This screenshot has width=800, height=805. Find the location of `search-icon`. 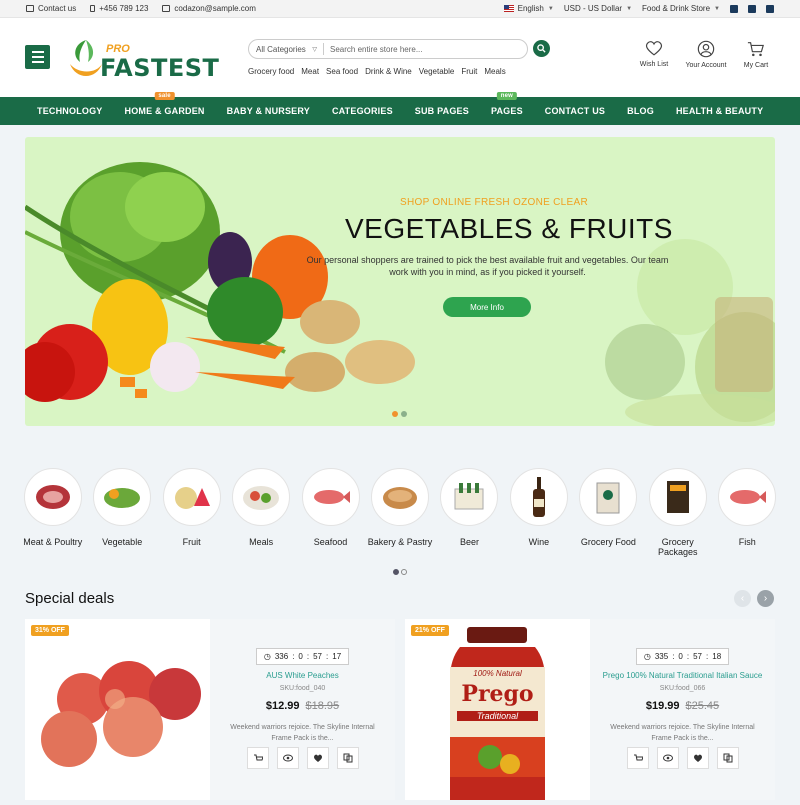

search-icon is located at coordinates (541, 48).